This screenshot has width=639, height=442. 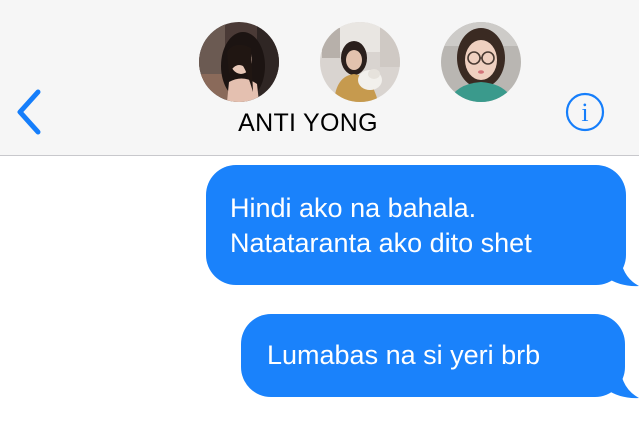 I want to click on info-button: i, so click(x=585, y=112).